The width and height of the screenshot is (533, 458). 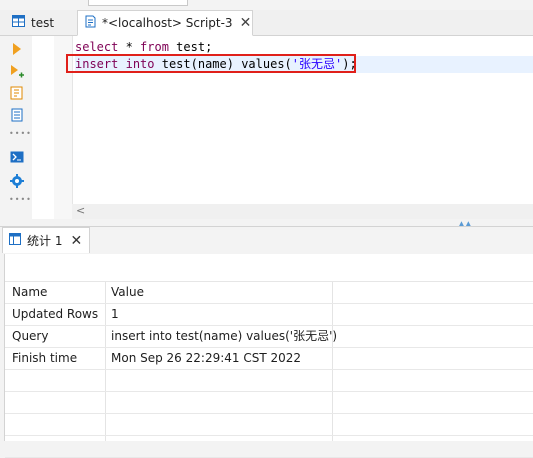 I want to click on editor-tab-bar: test *<localhost> Script-3 ✕, so click(x=266, y=23).